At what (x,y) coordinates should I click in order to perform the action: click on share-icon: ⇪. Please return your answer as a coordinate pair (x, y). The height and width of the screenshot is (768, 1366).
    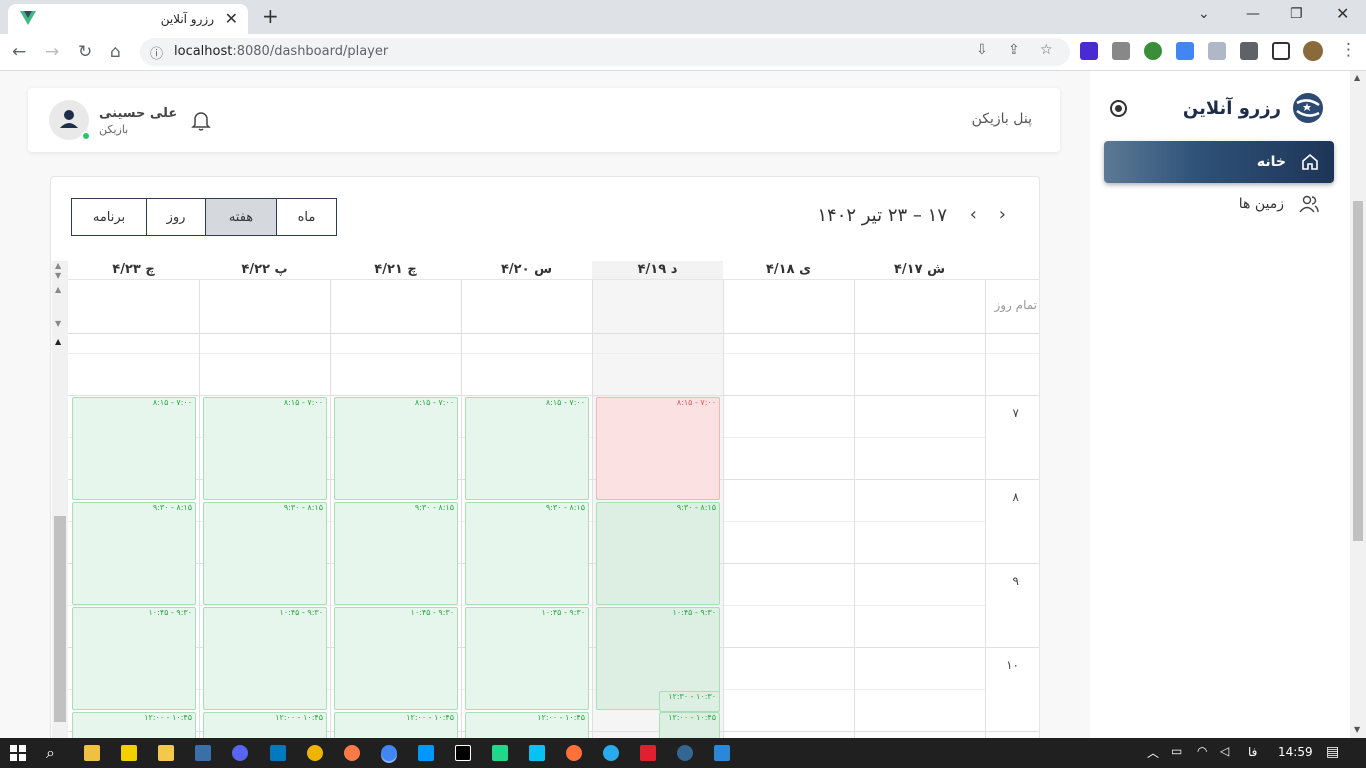
    Looking at the image, I should click on (1014, 50).